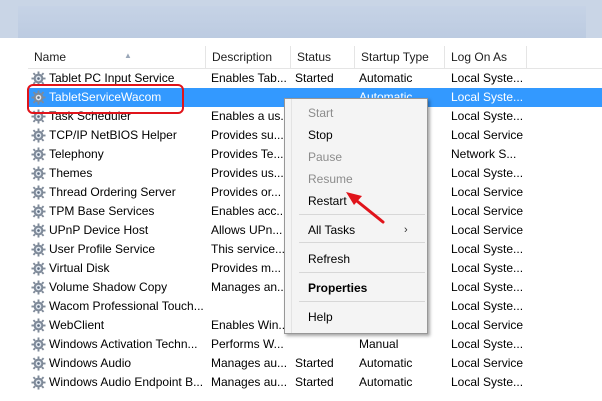  Describe the element at coordinates (105, 97) in the screenshot. I see `service-name: TabletServiceWacom` at that location.